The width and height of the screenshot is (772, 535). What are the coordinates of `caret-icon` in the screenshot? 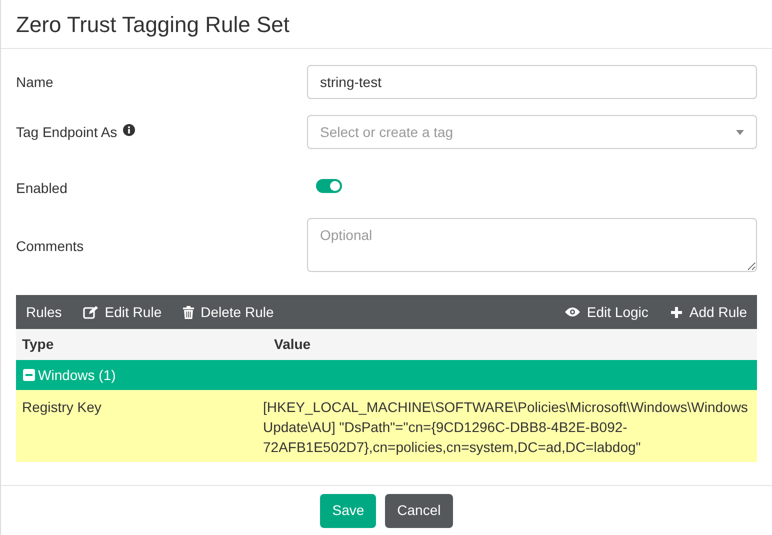 It's located at (740, 132).